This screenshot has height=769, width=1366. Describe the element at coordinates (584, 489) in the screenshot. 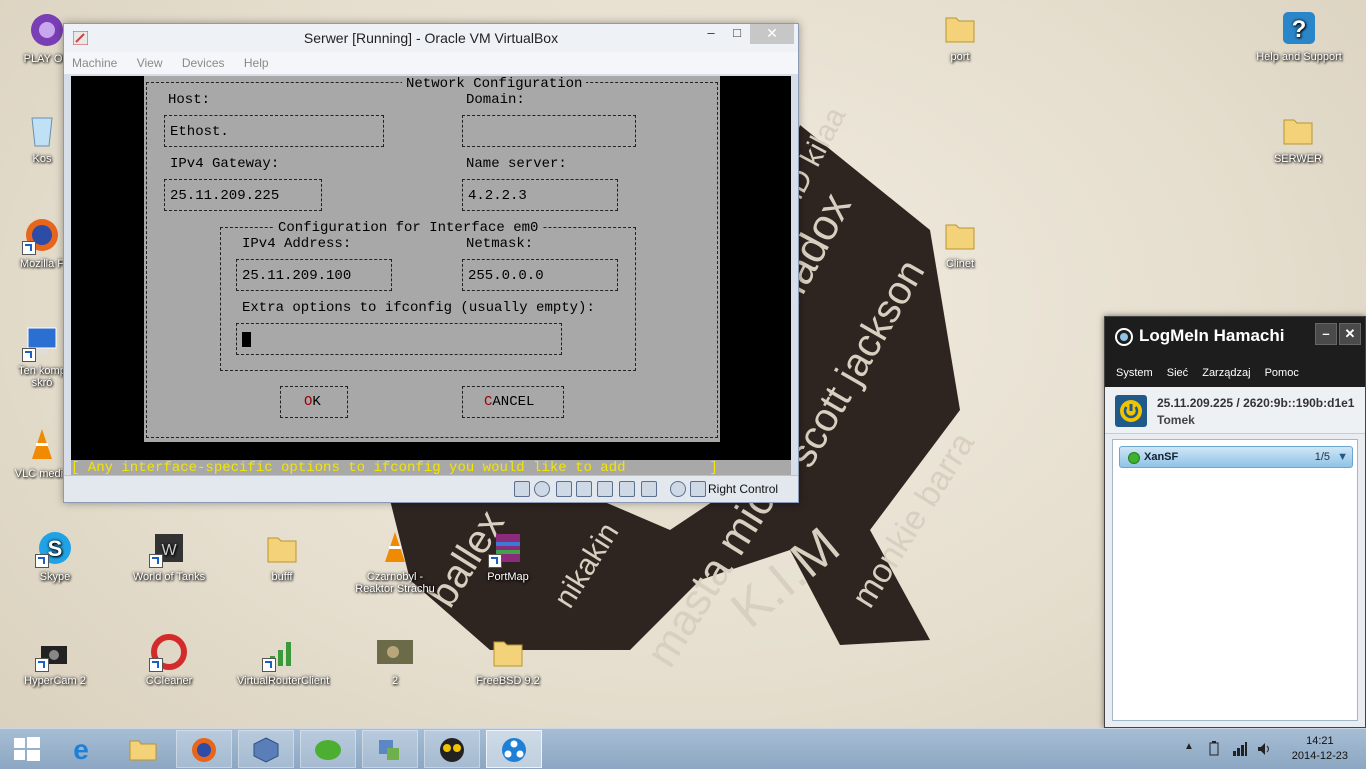

I see `shared-folder-icon` at that location.